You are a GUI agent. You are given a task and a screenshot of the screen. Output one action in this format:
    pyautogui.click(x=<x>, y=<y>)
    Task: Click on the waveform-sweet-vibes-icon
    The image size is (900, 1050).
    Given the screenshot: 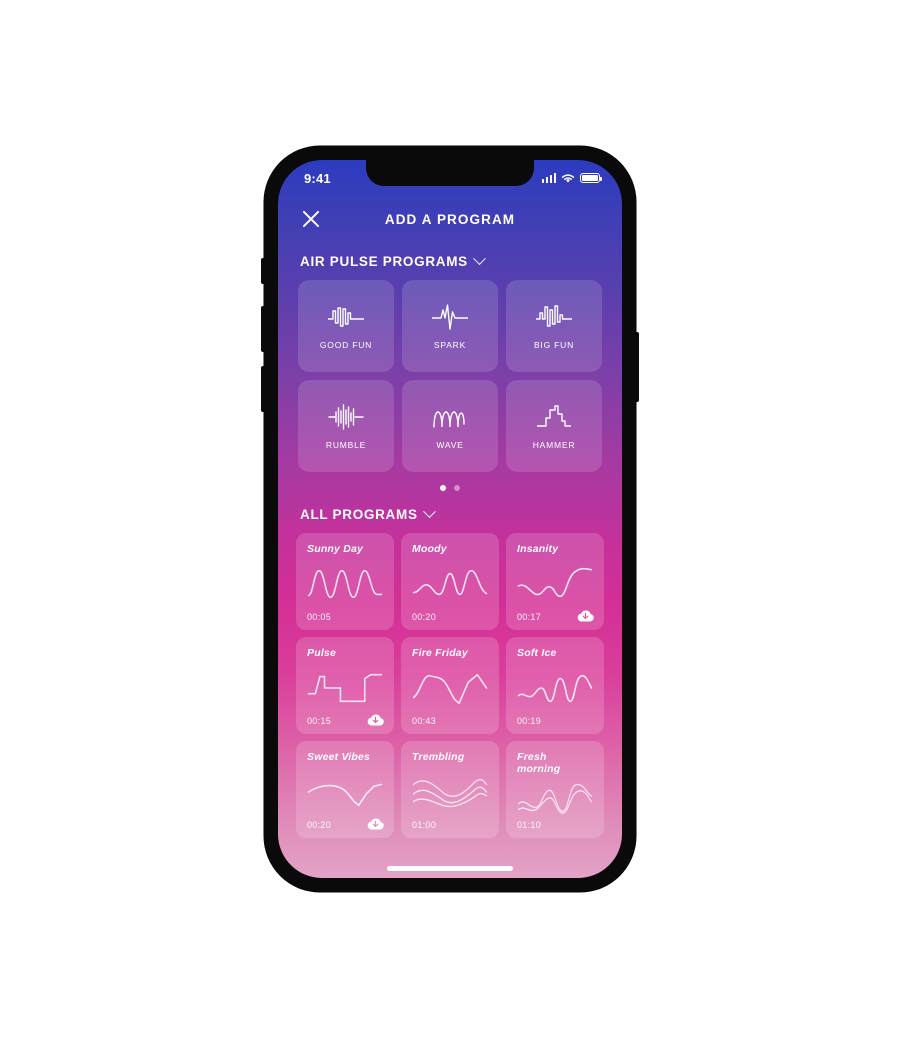 What is the action you would take?
    pyautogui.click(x=345, y=792)
    